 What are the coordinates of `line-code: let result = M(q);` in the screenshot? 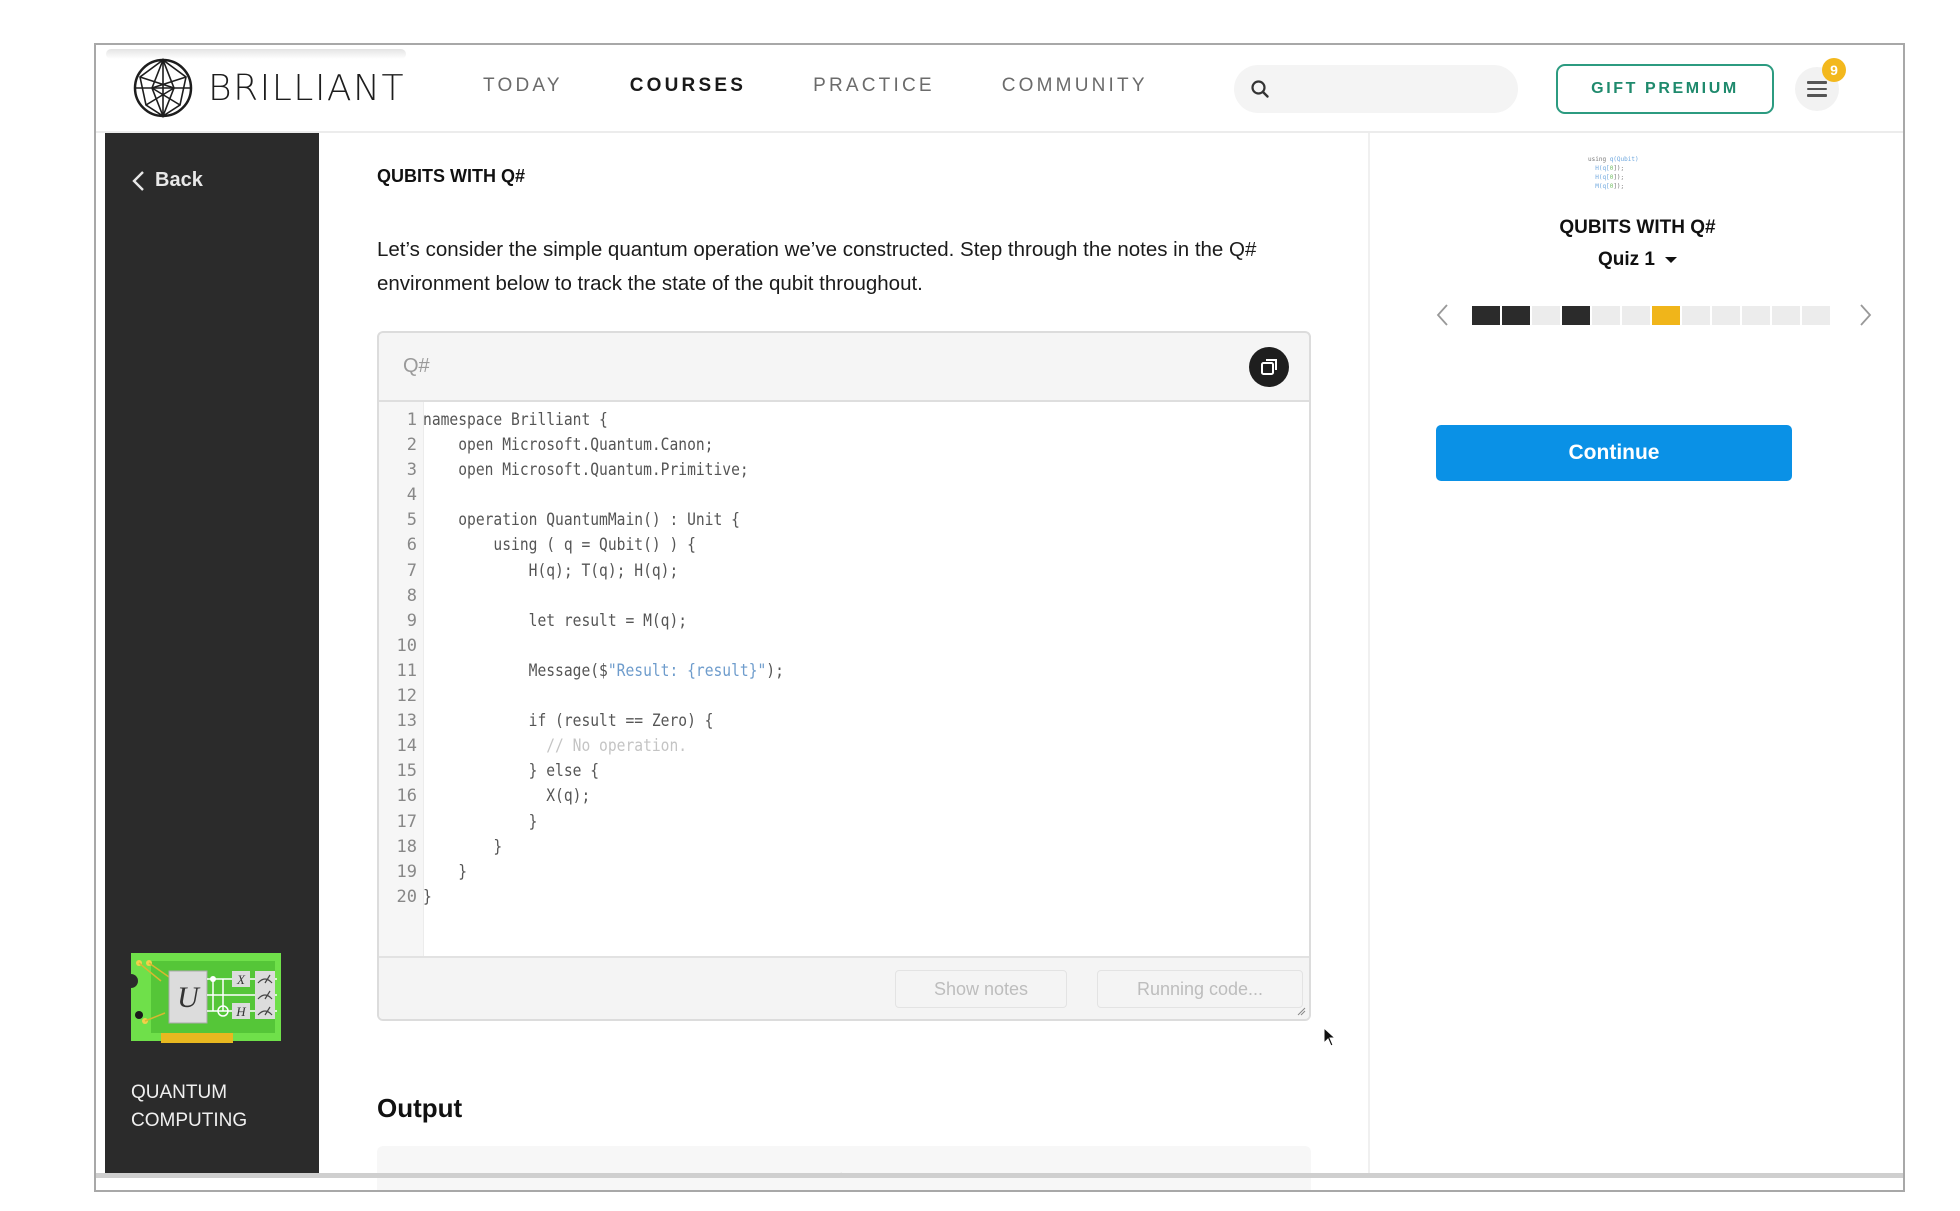 It's located at (552, 621).